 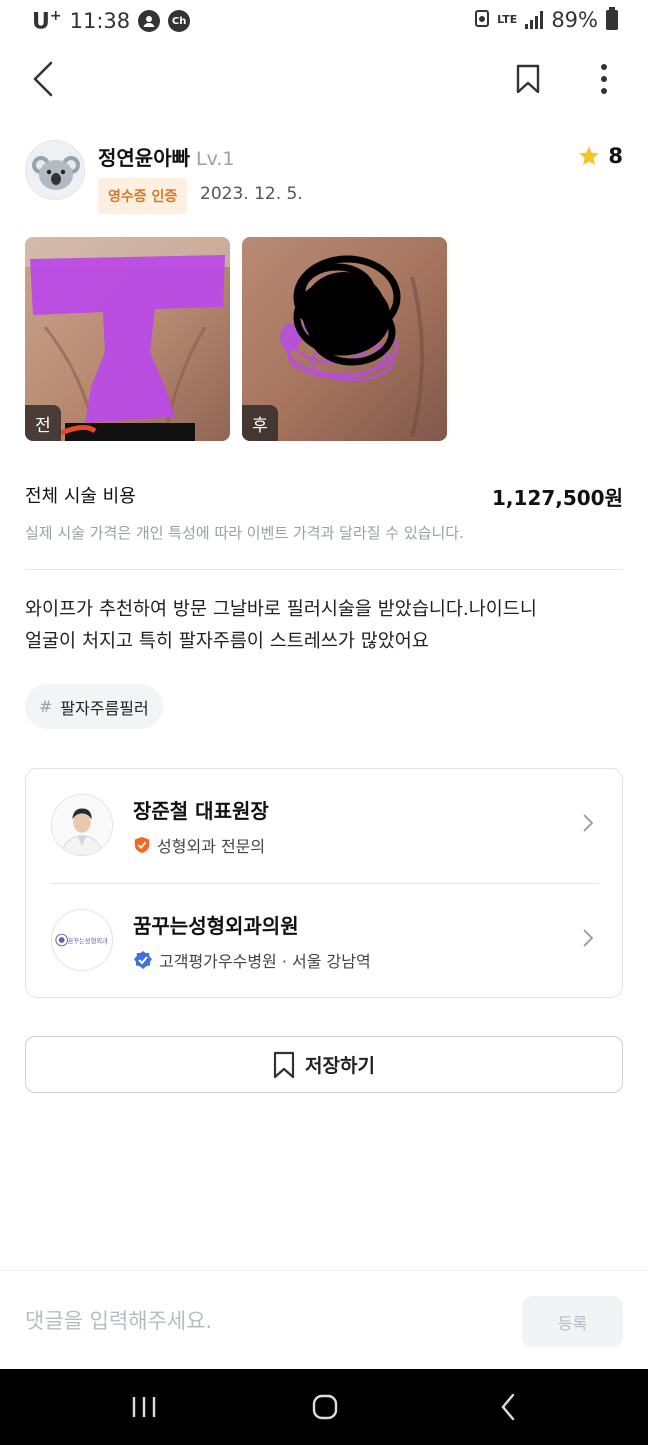 What do you see at coordinates (534, 20) in the screenshot?
I see `signal-icon` at bounding box center [534, 20].